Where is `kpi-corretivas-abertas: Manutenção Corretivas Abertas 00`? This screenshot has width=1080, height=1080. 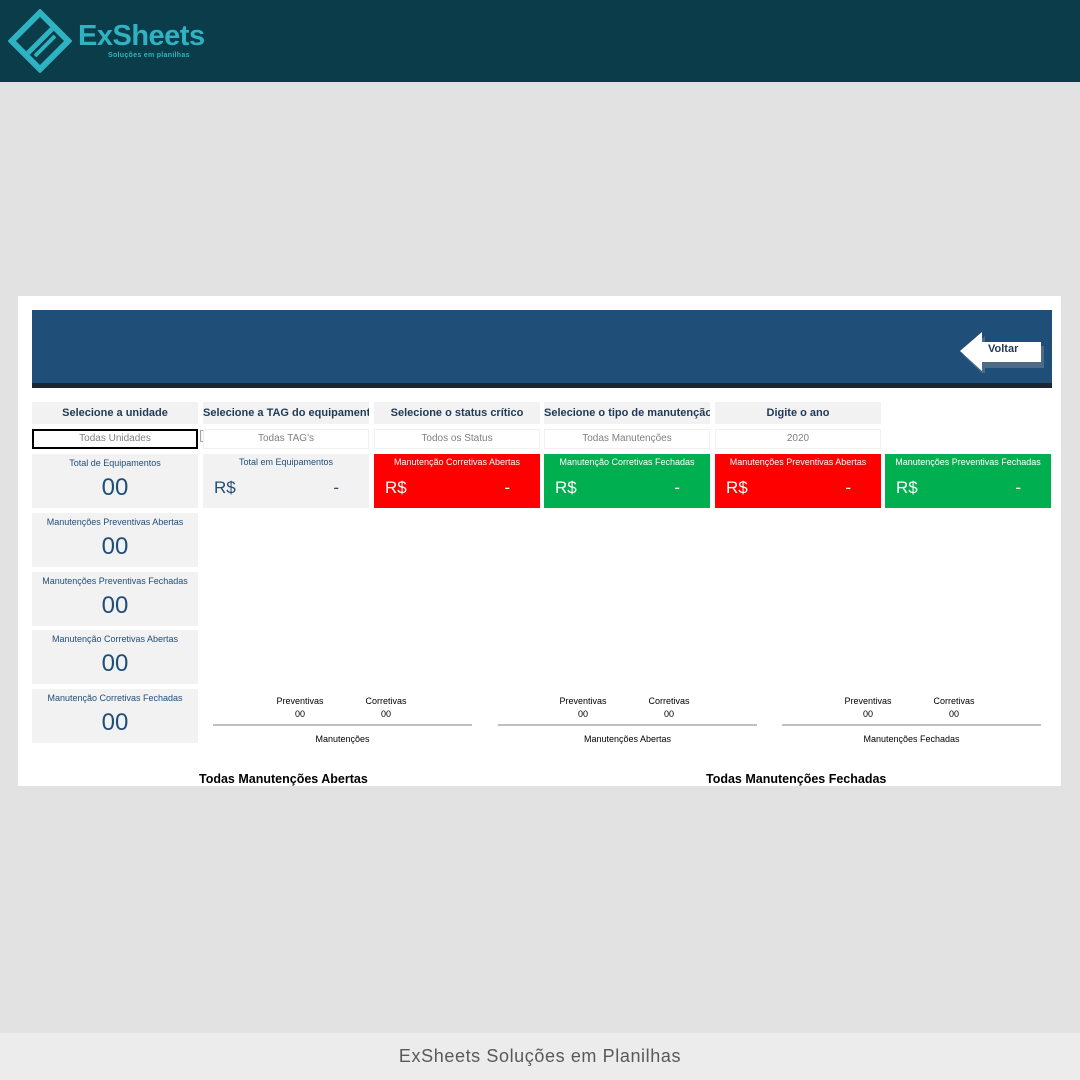
kpi-corretivas-abertas: Manutenção Corretivas Abertas 00 is located at coordinates (115, 657).